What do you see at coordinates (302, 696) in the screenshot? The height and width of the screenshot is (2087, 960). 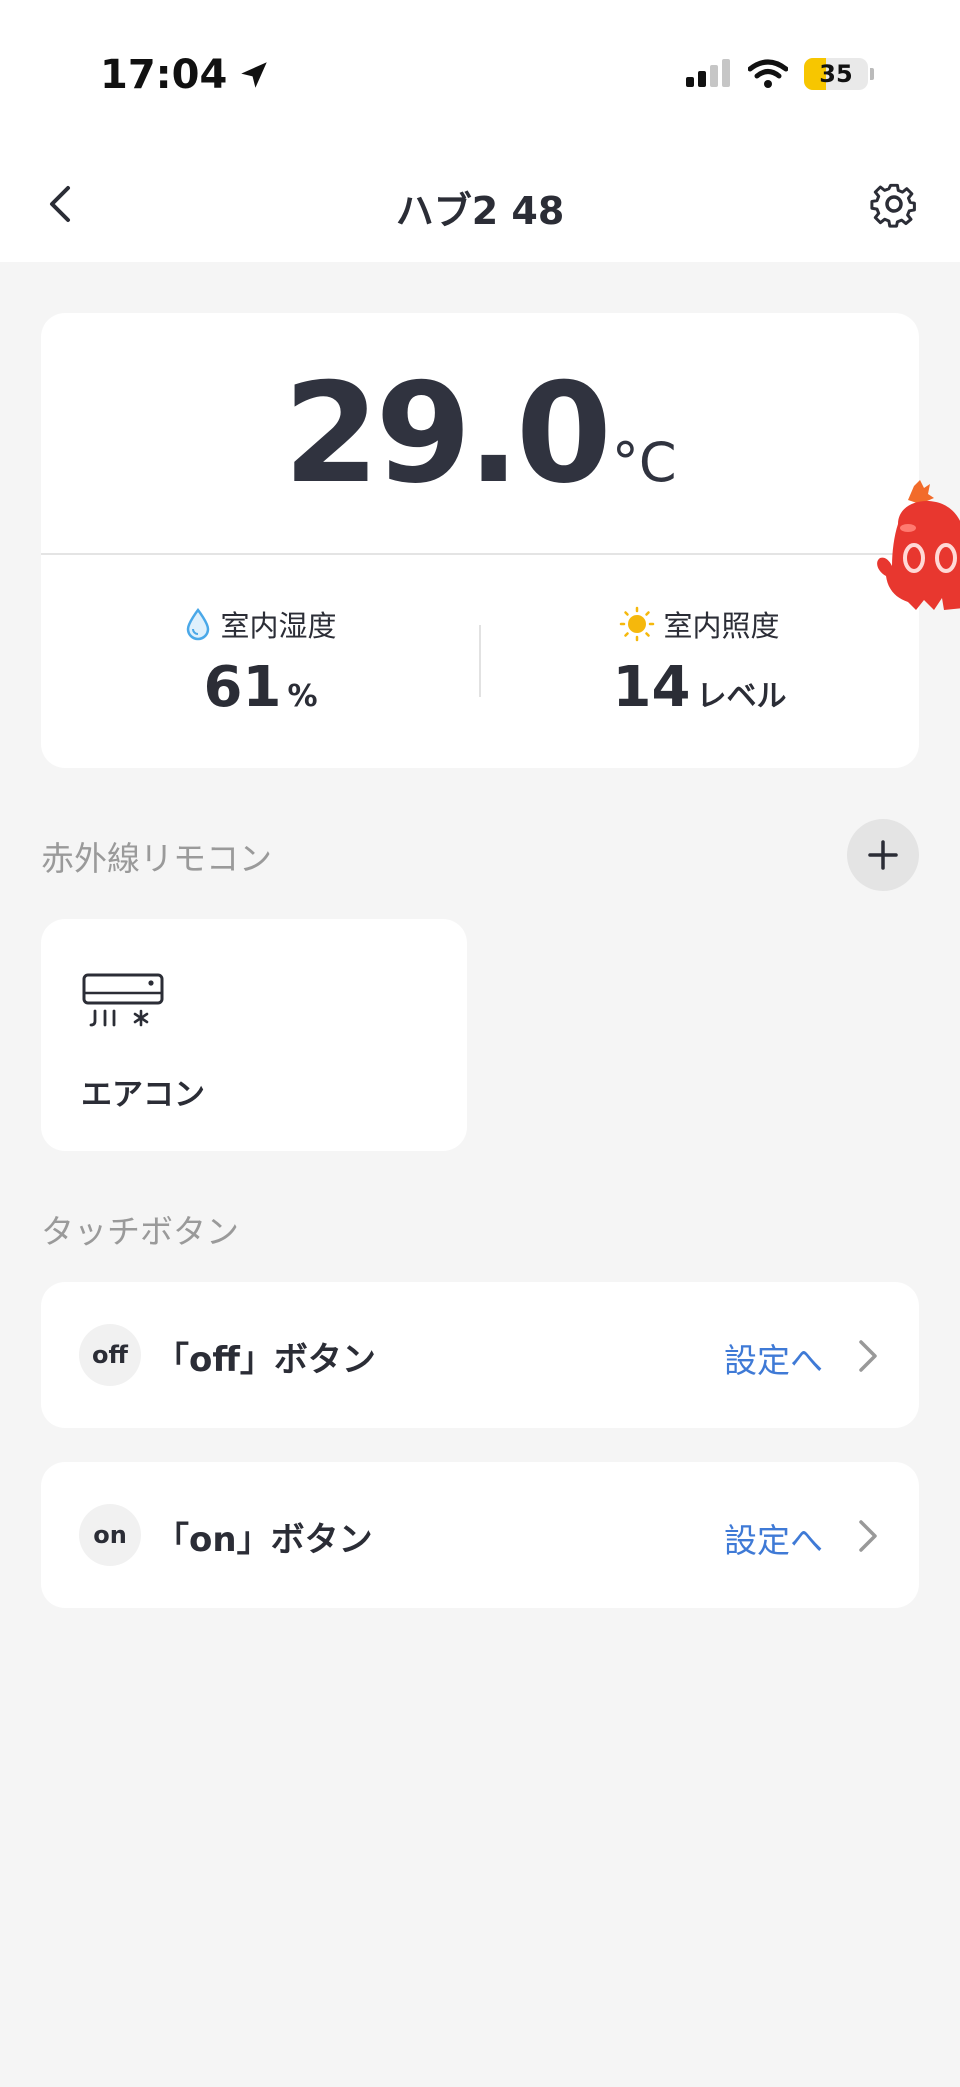 I see `humidity-unit: %` at bounding box center [302, 696].